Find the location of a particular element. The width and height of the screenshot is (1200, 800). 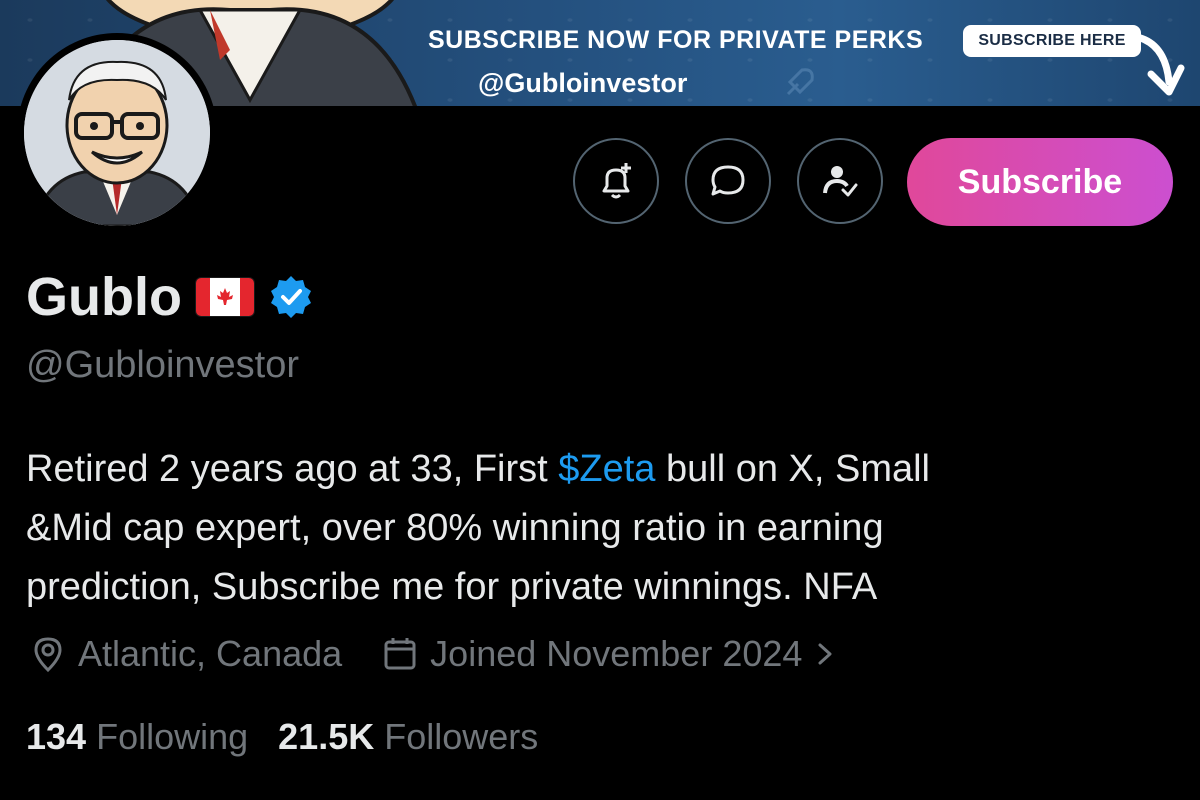

person-check-icon is located at coordinates (840, 181).